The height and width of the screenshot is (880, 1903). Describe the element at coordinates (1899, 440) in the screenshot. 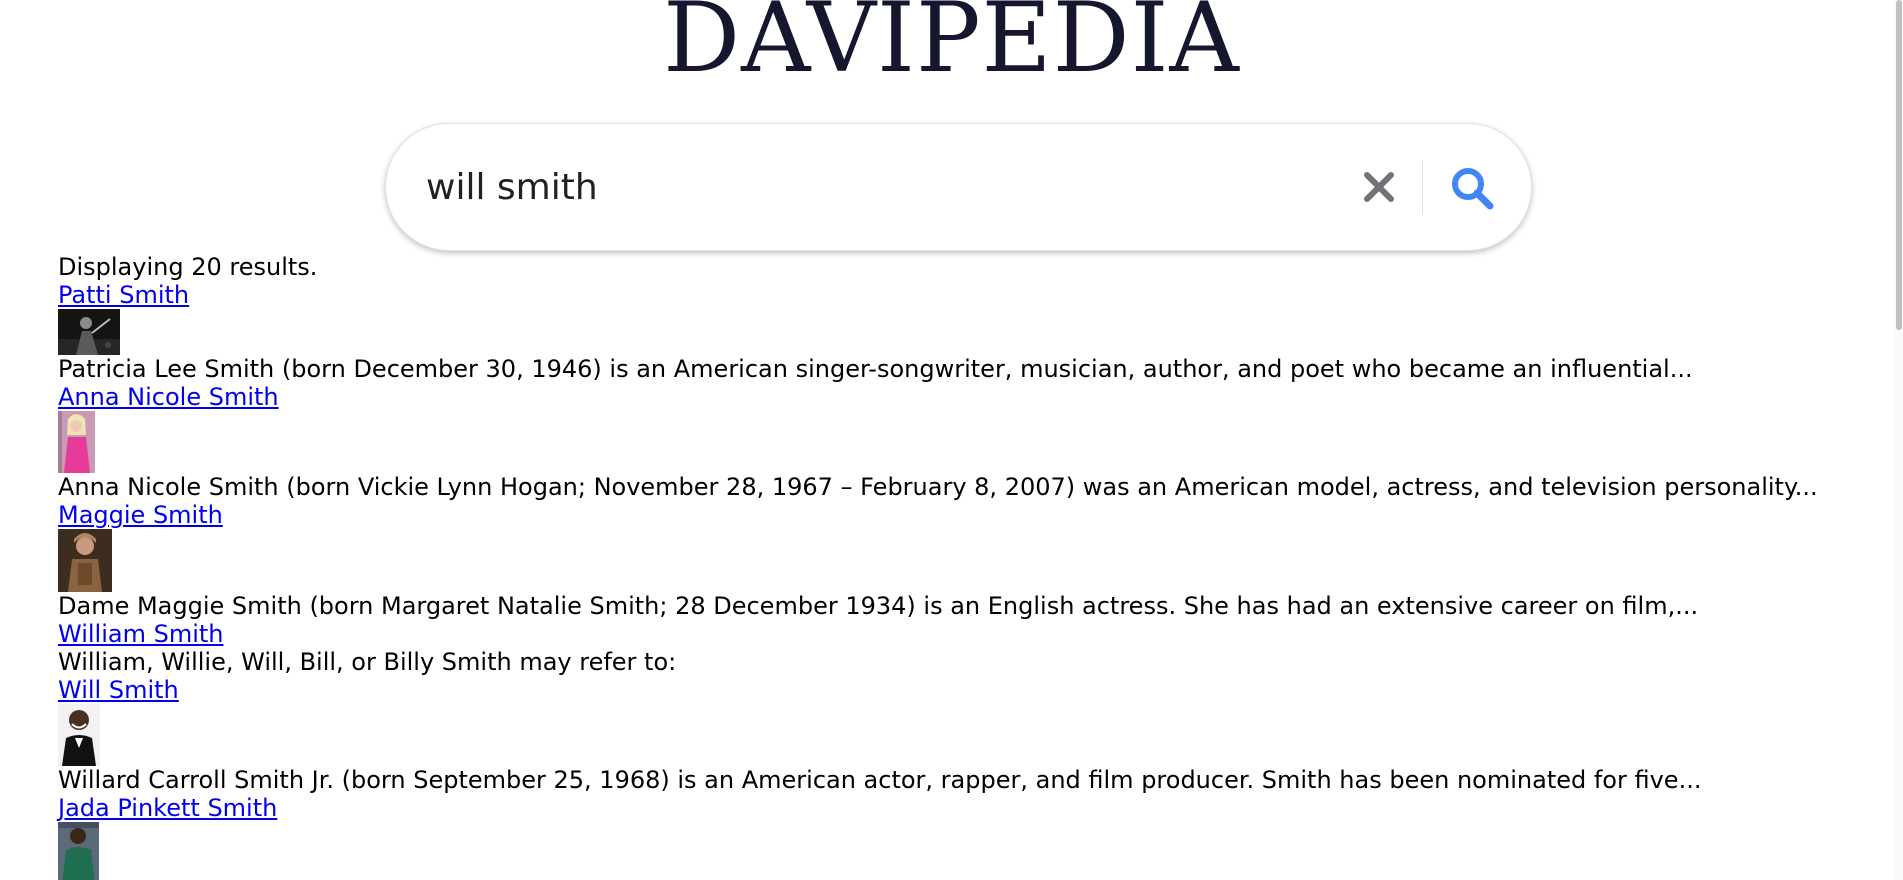

I see `scrollbar-track` at that location.